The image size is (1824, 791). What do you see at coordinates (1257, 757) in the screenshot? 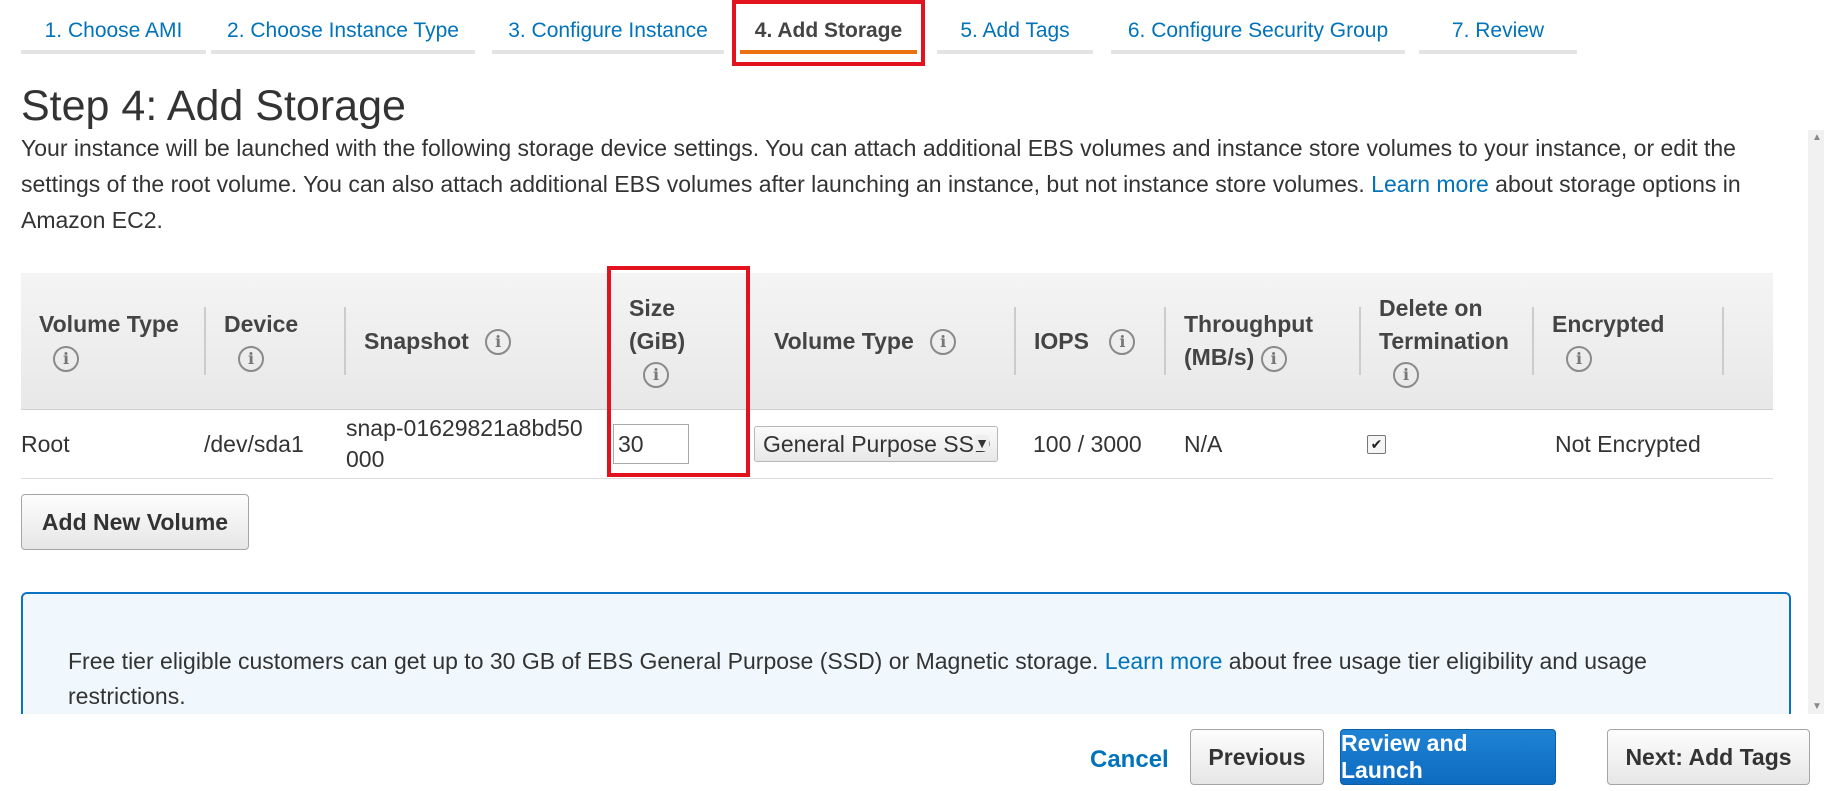
I see `previous-button: Previous` at bounding box center [1257, 757].